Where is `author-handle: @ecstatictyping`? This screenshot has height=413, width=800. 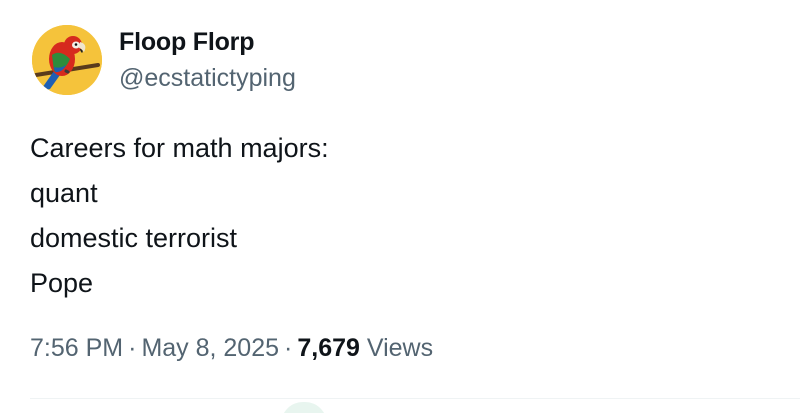 author-handle: @ecstatictyping is located at coordinates (207, 78).